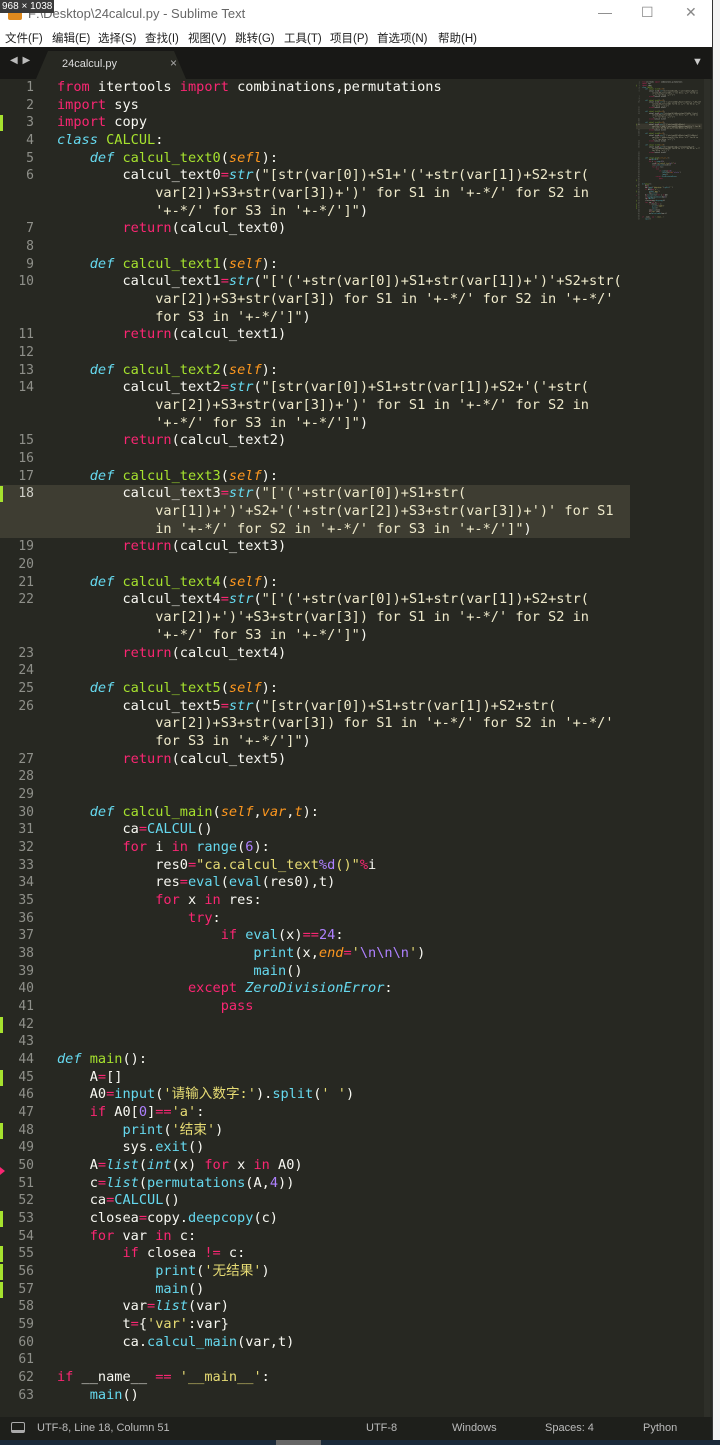 This screenshot has height=1445, width=720. I want to click on encoding-status: UTF-8, so click(381, 1428).